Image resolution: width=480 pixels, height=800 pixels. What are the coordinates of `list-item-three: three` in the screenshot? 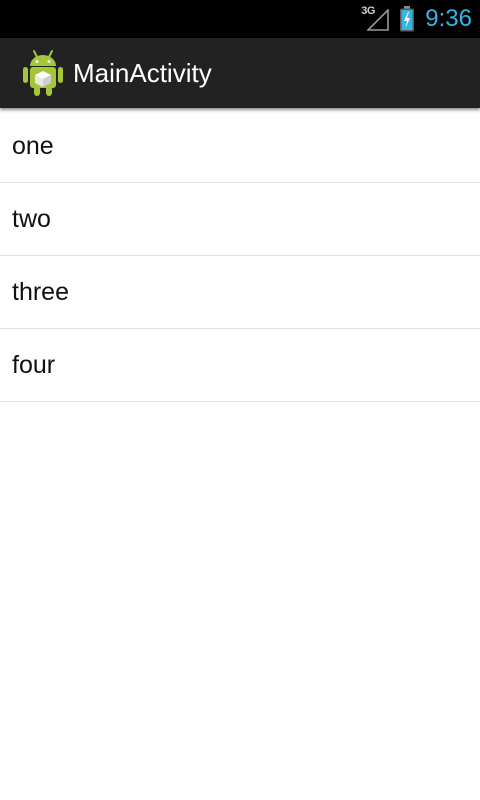 It's located at (240, 292).